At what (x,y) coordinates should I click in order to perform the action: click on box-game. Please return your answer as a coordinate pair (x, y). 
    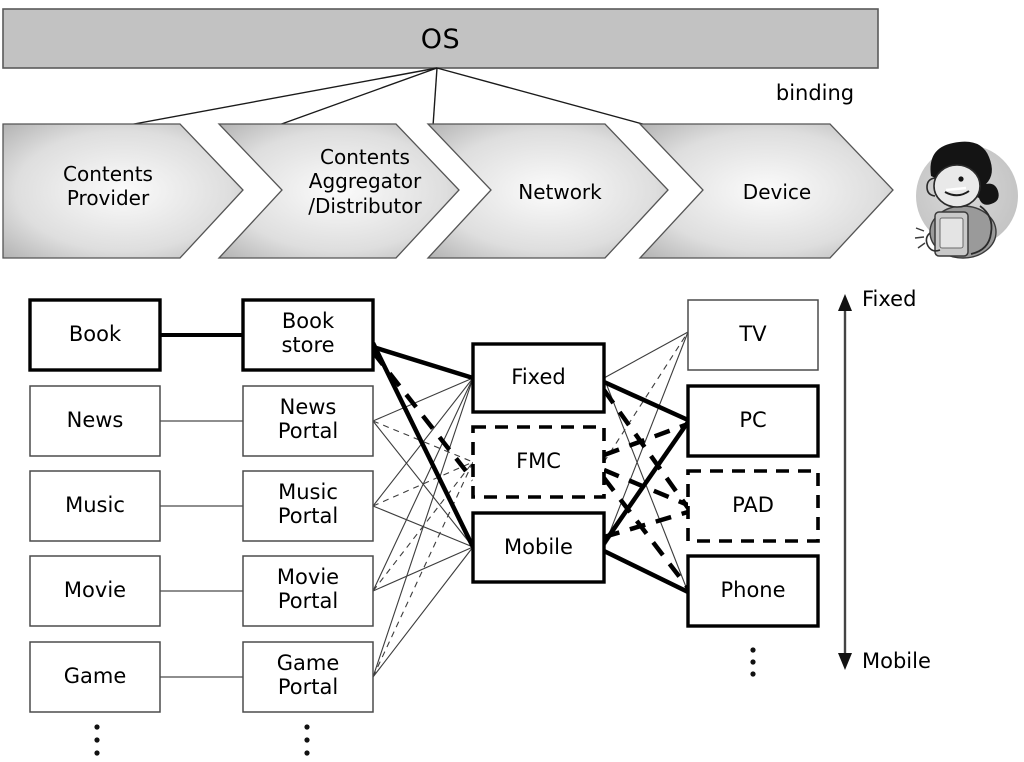
    Looking at the image, I should click on (95, 677).